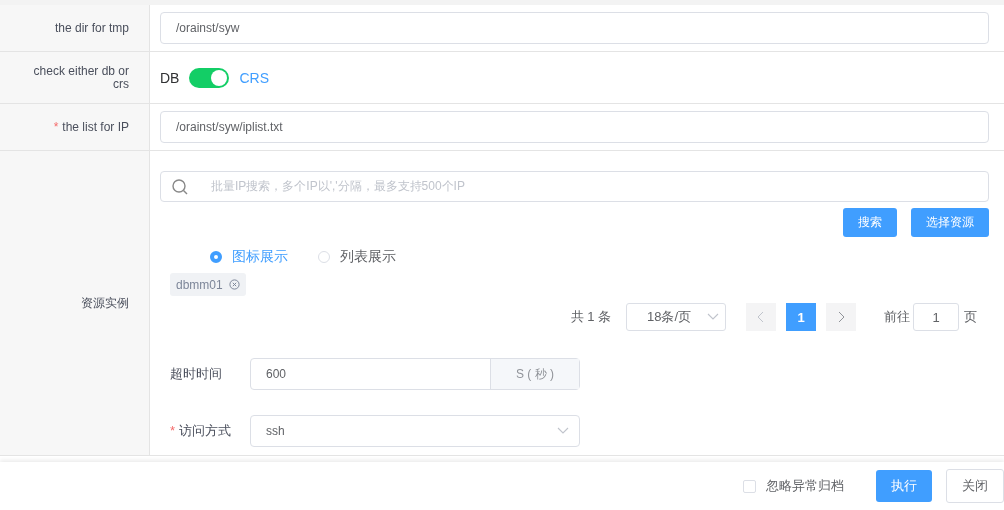 Image resolution: width=1004 pixels, height=510 pixels. Describe the element at coordinates (216, 257) in the screenshot. I see `radio-button` at that location.